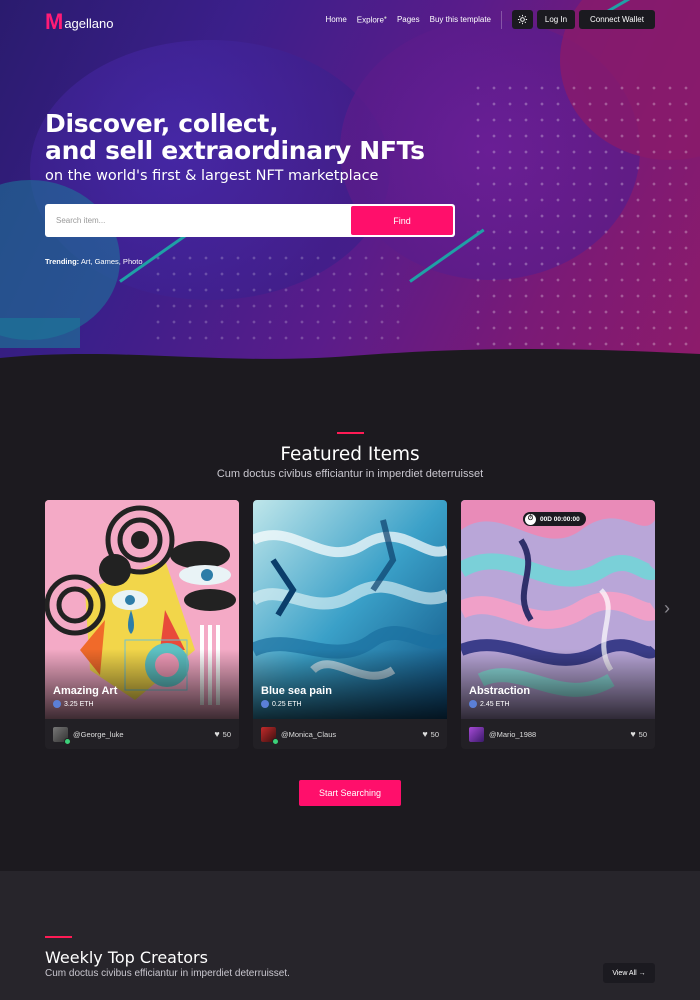 This screenshot has height=1000, width=700. What do you see at coordinates (617, 19) in the screenshot?
I see `connect-wallet-button: Connect Wallet` at bounding box center [617, 19].